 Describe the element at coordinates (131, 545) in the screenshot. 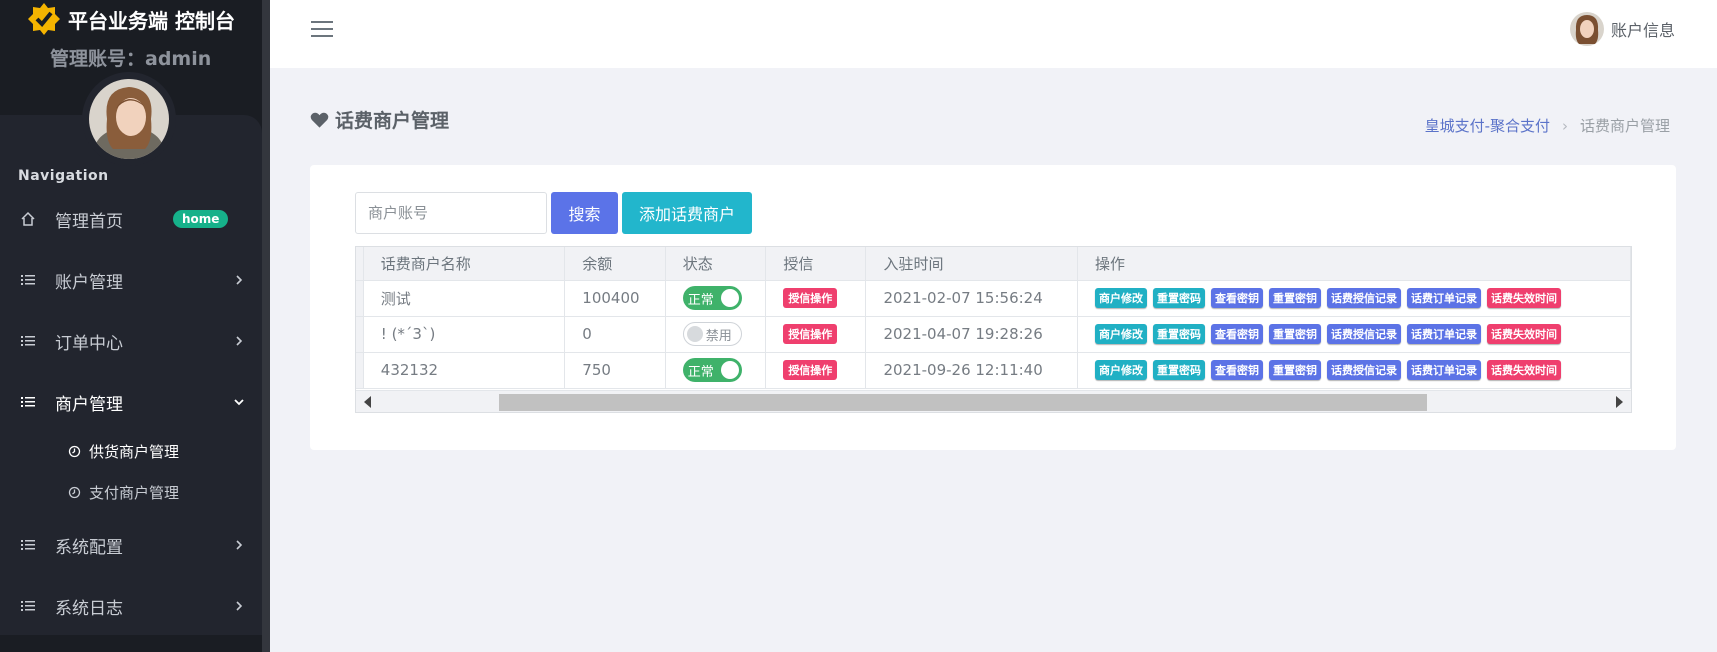

I see `nav-item-settings: 系统配置` at that location.